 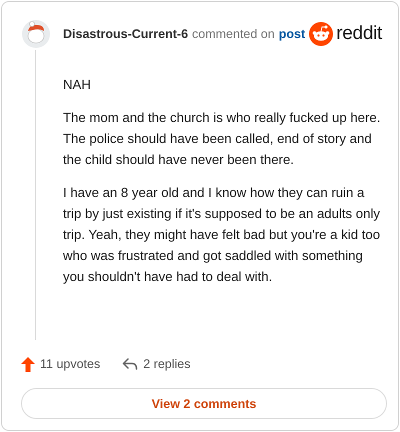 I want to click on reddit-logo-icon, so click(x=321, y=34).